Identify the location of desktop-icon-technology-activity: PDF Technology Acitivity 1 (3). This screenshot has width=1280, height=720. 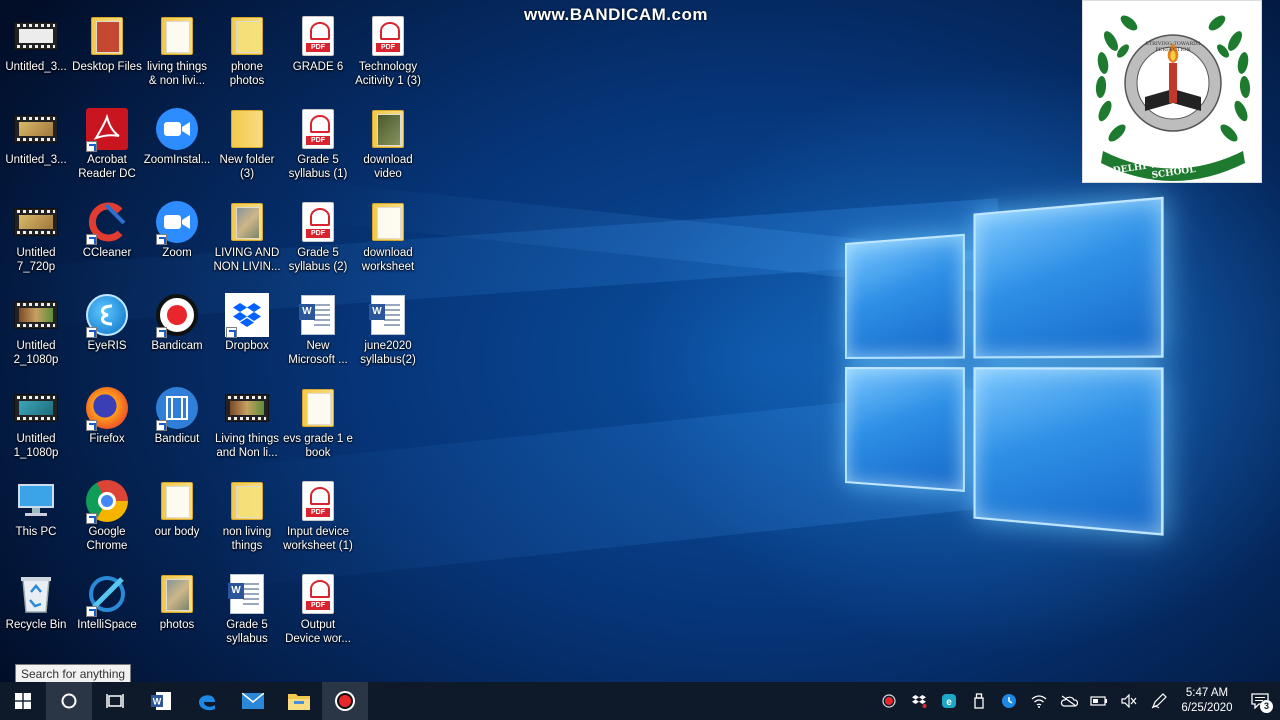
(388, 49).